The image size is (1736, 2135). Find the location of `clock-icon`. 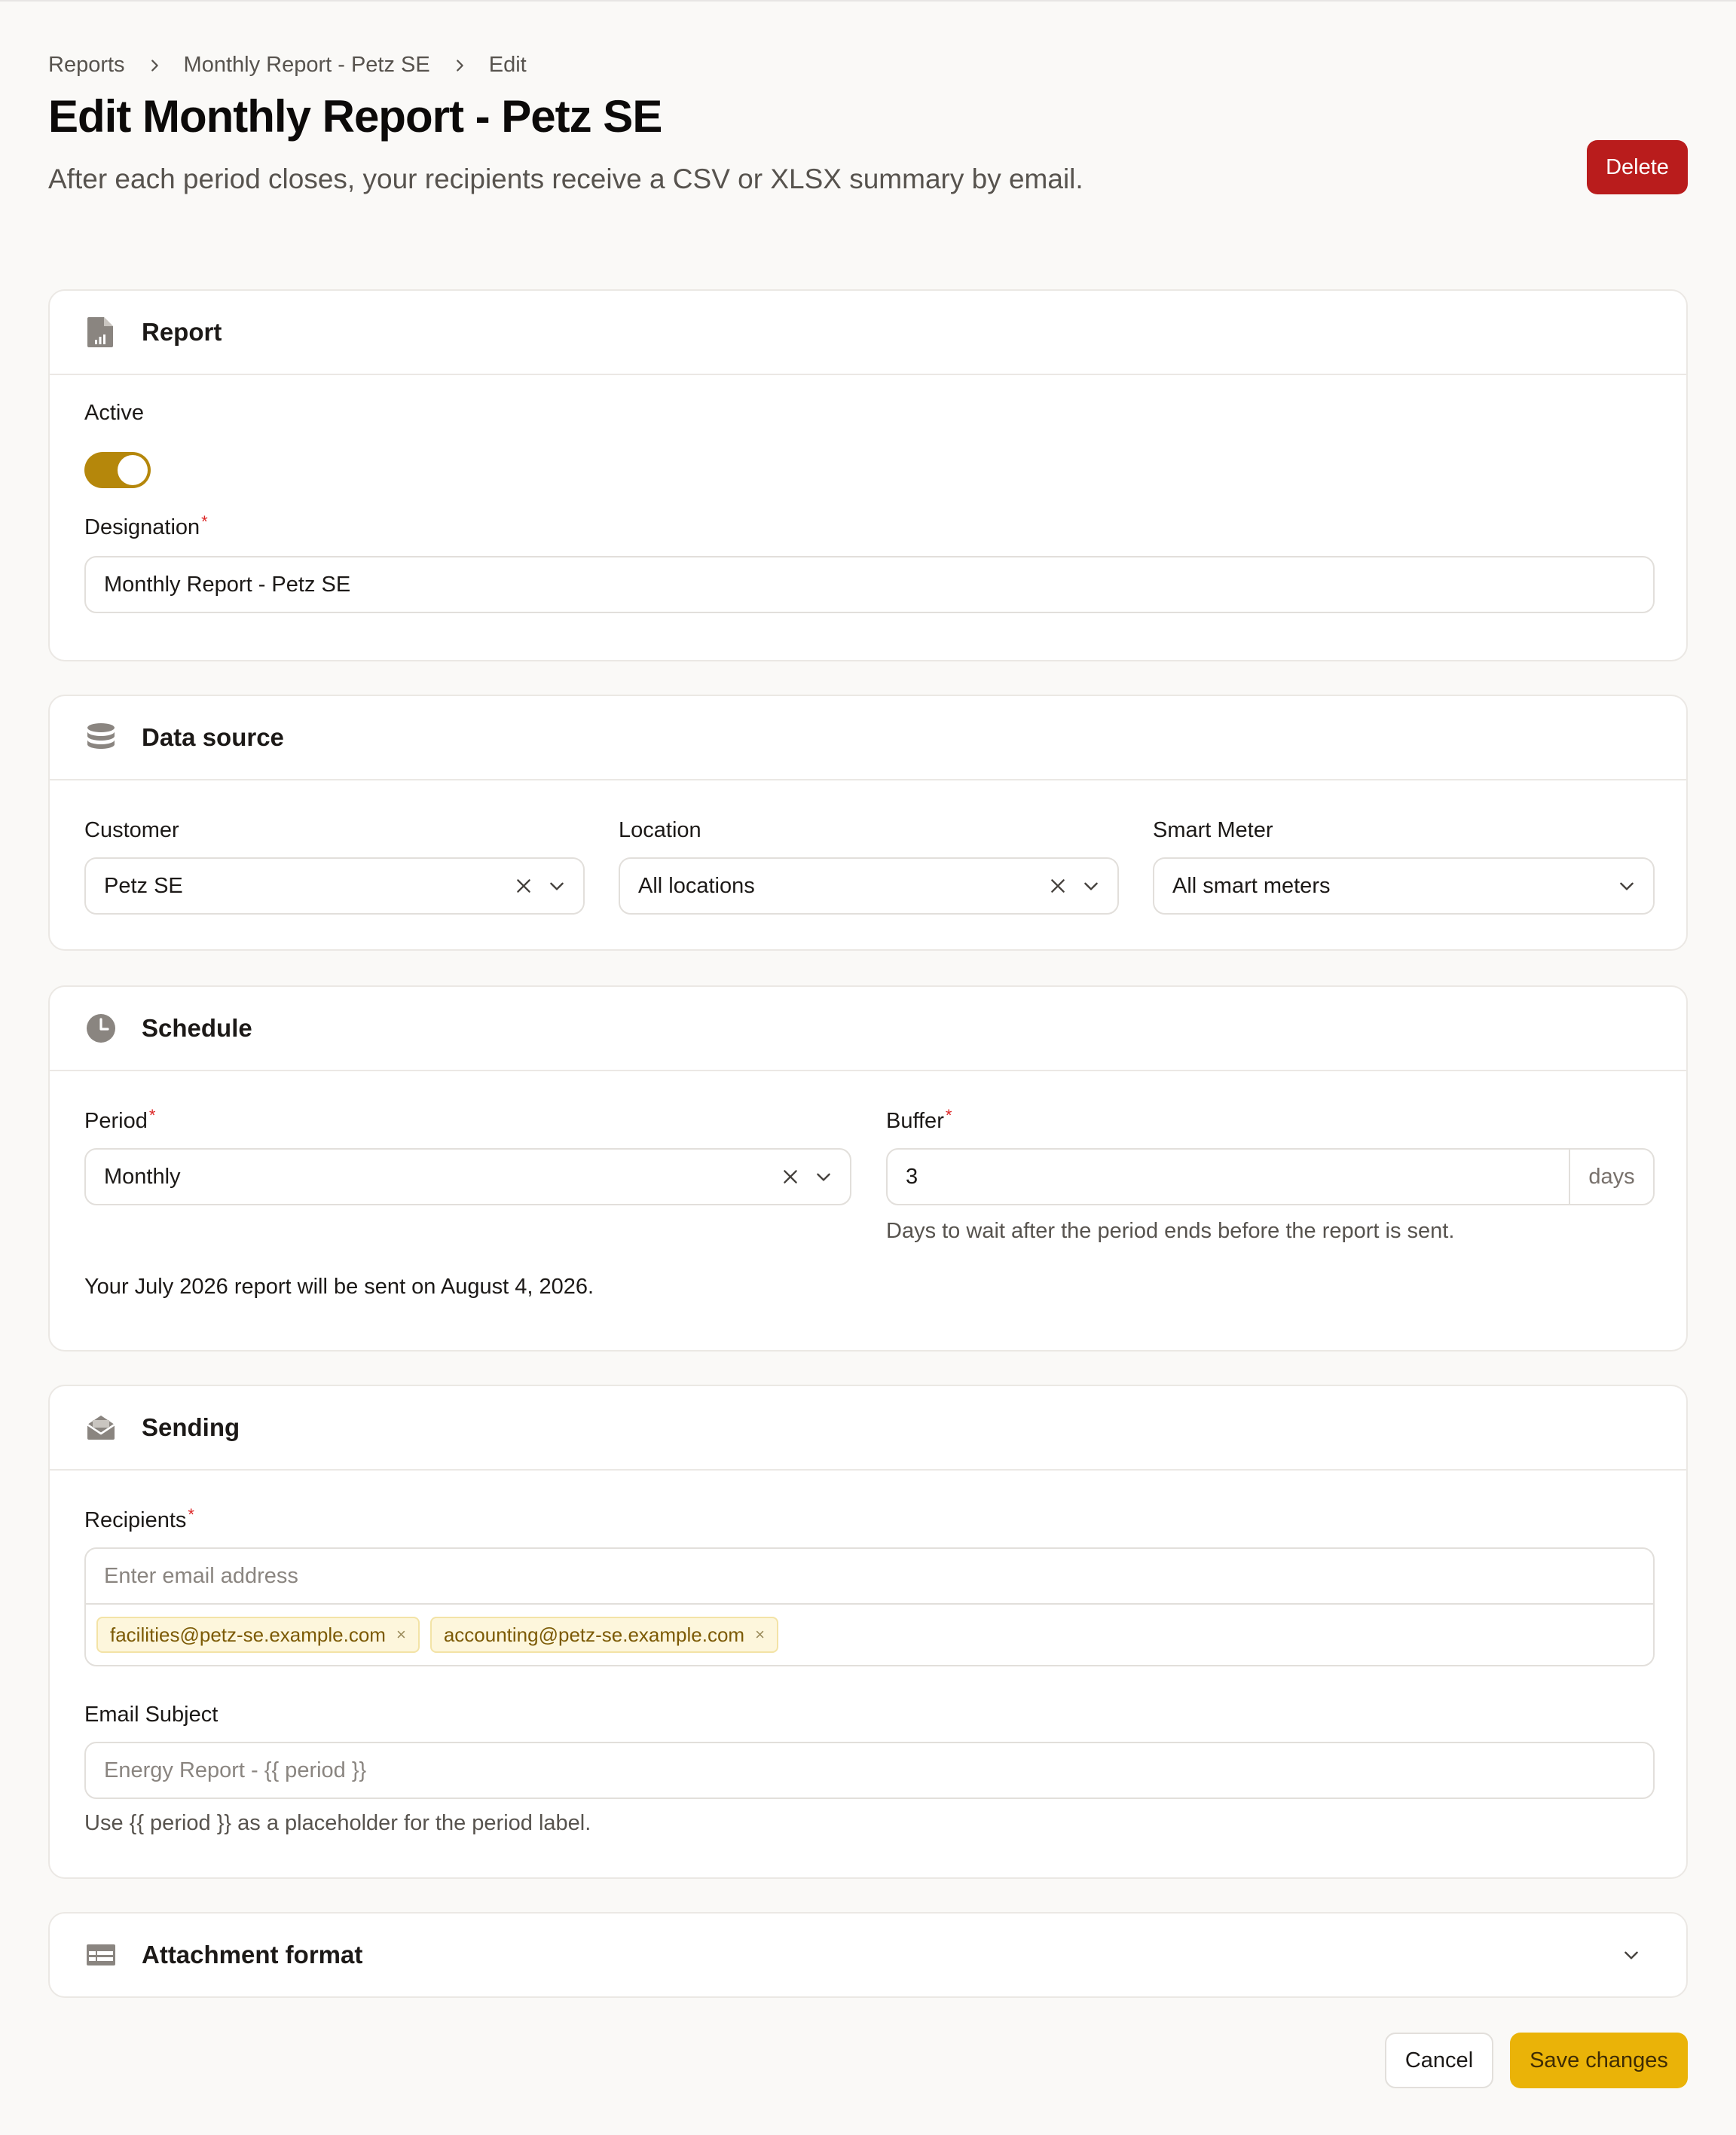

clock-icon is located at coordinates (101, 1028).